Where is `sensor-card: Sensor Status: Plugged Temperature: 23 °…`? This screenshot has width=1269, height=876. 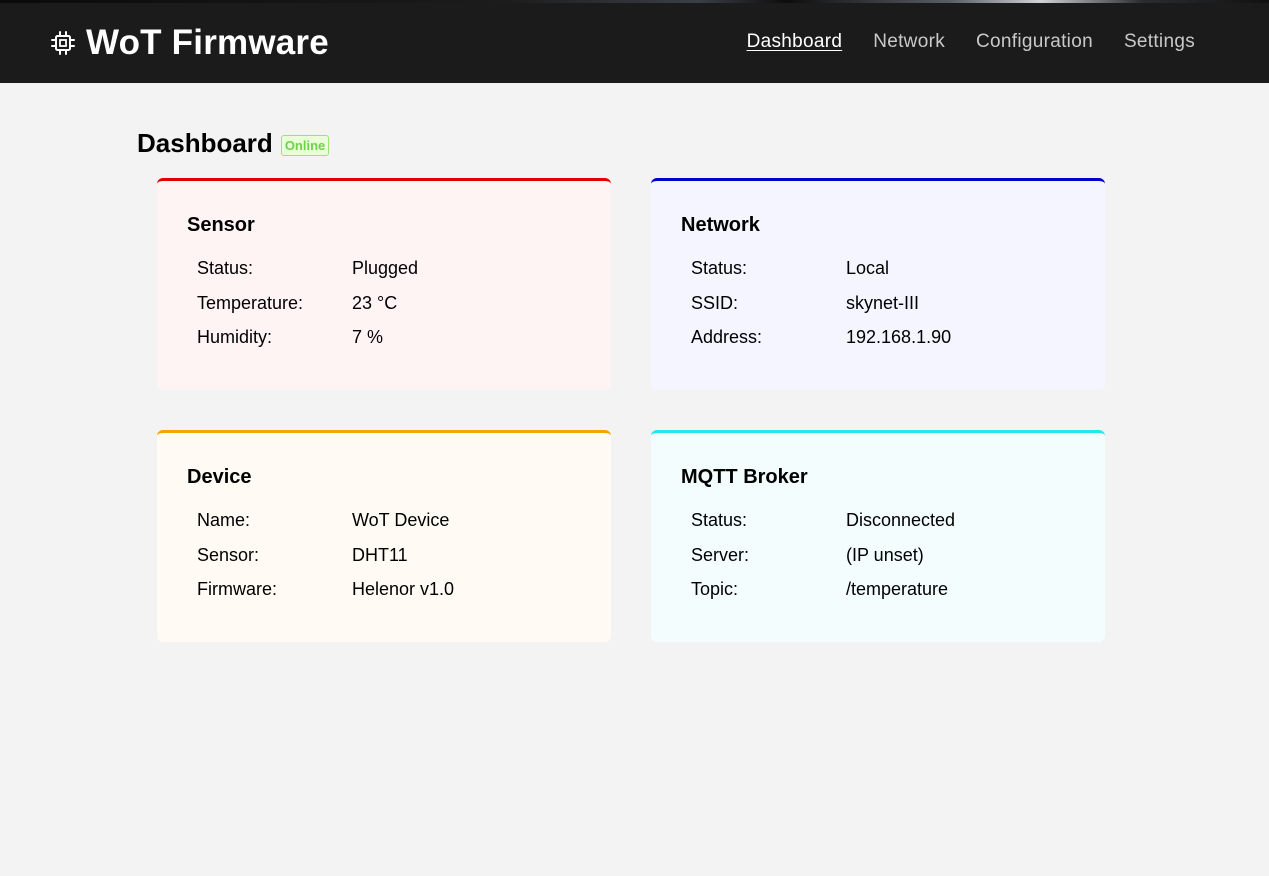 sensor-card: Sensor Status: Plugged Temperature: 23 °… is located at coordinates (384, 284).